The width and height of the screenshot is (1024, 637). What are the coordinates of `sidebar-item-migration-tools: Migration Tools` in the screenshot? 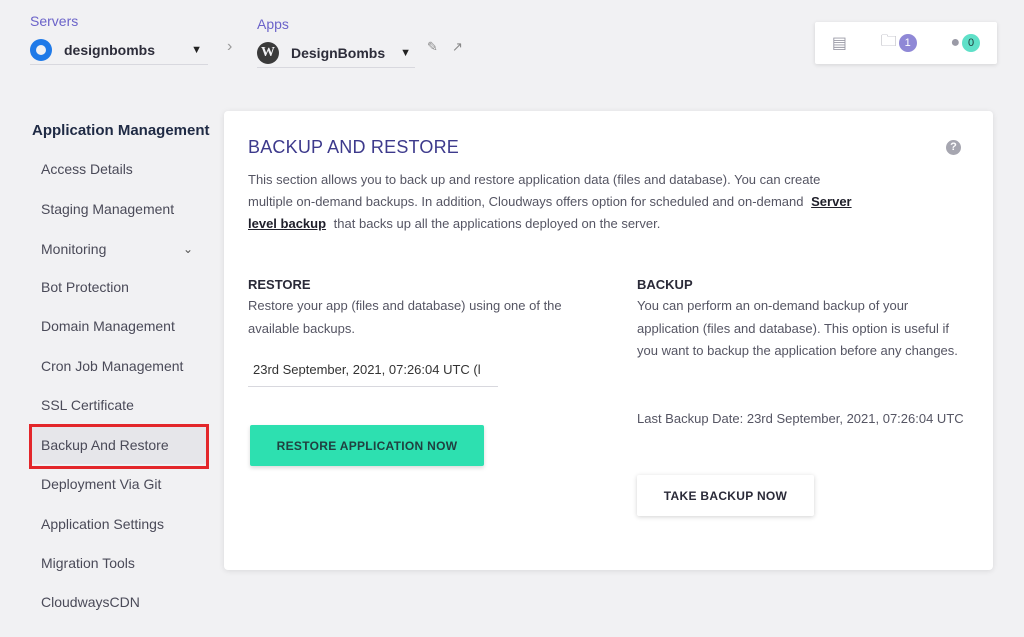 It's located at (118, 563).